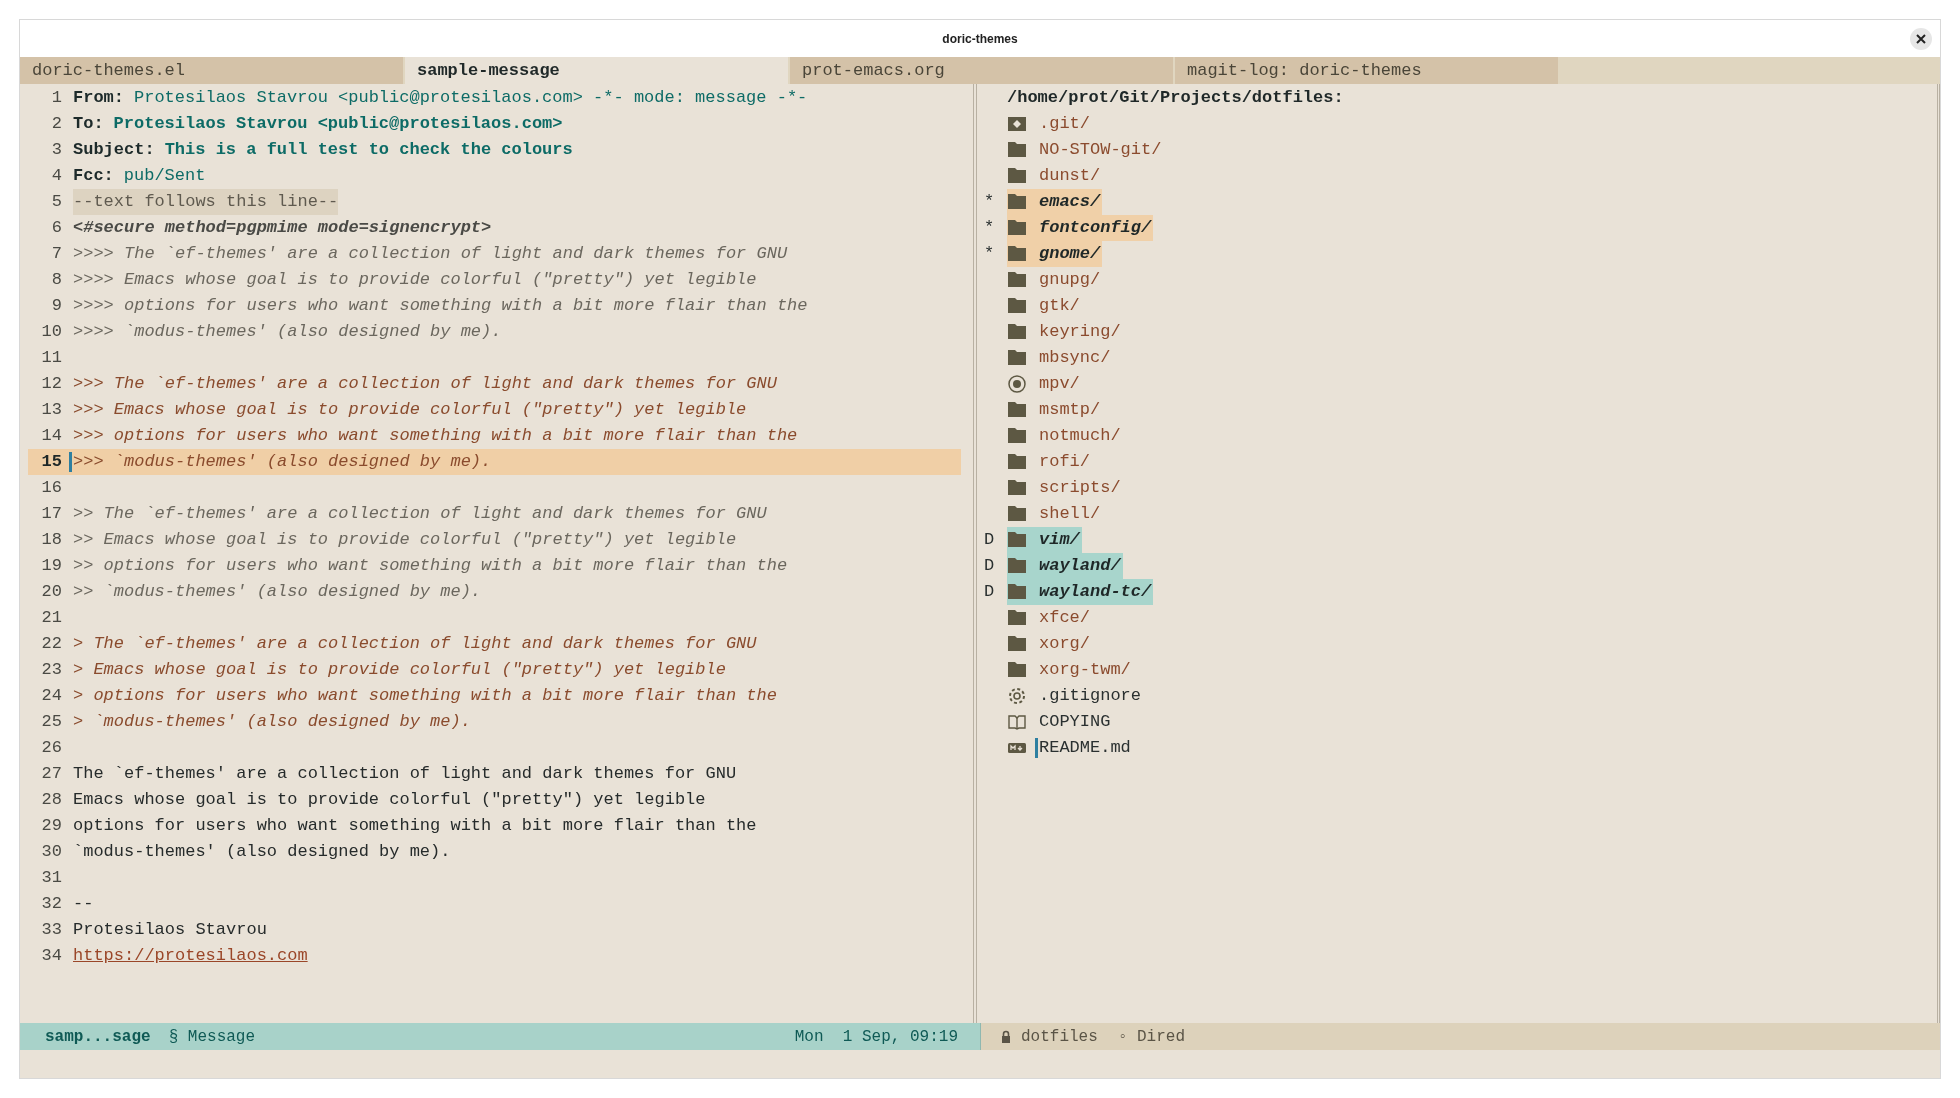  What do you see at coordinates (51, 774) in the screenshot?
I see `line-number: 27` at bounding box center [51, 774].